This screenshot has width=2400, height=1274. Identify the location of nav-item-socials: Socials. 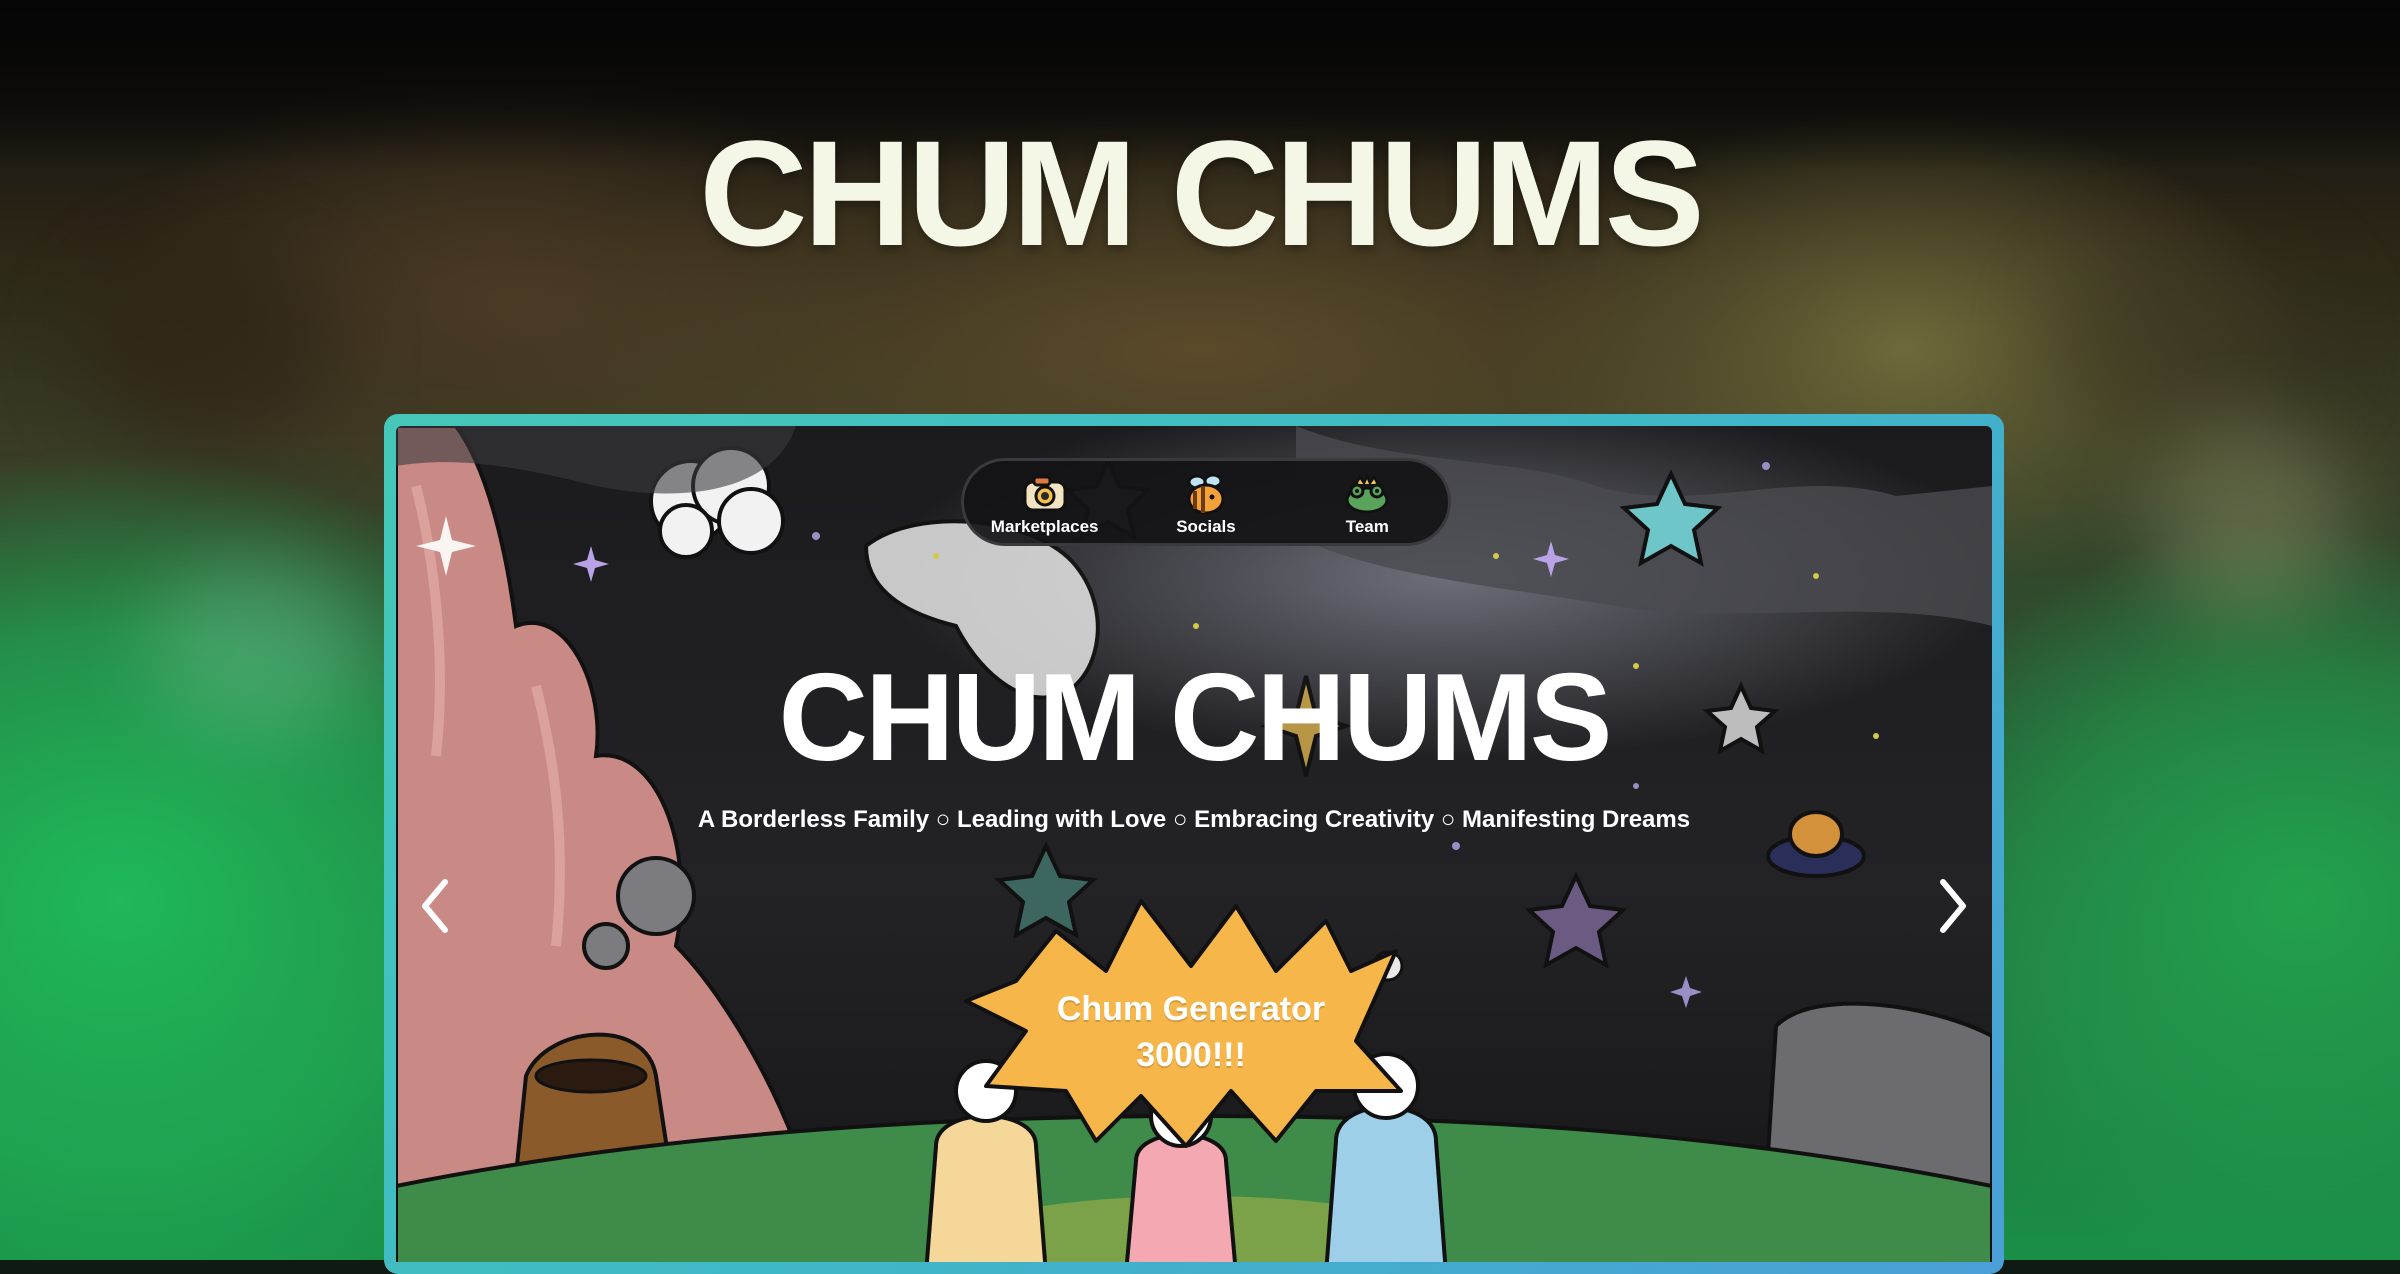
(1206, 505).